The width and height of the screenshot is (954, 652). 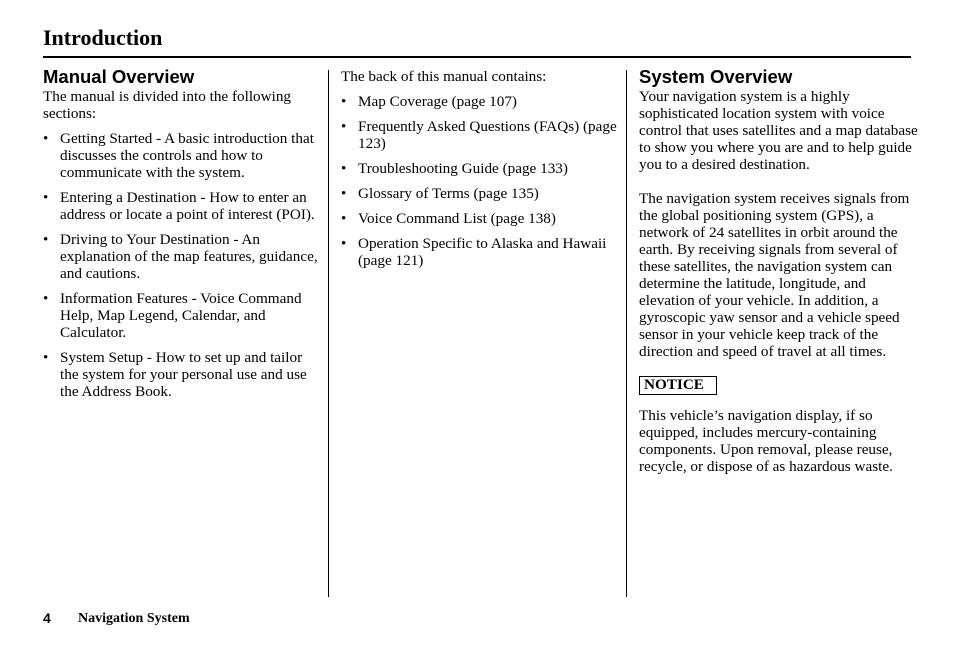 I want to click on list-item: • Troubleshooting Guide (page 133), so click(x=481, y=168).